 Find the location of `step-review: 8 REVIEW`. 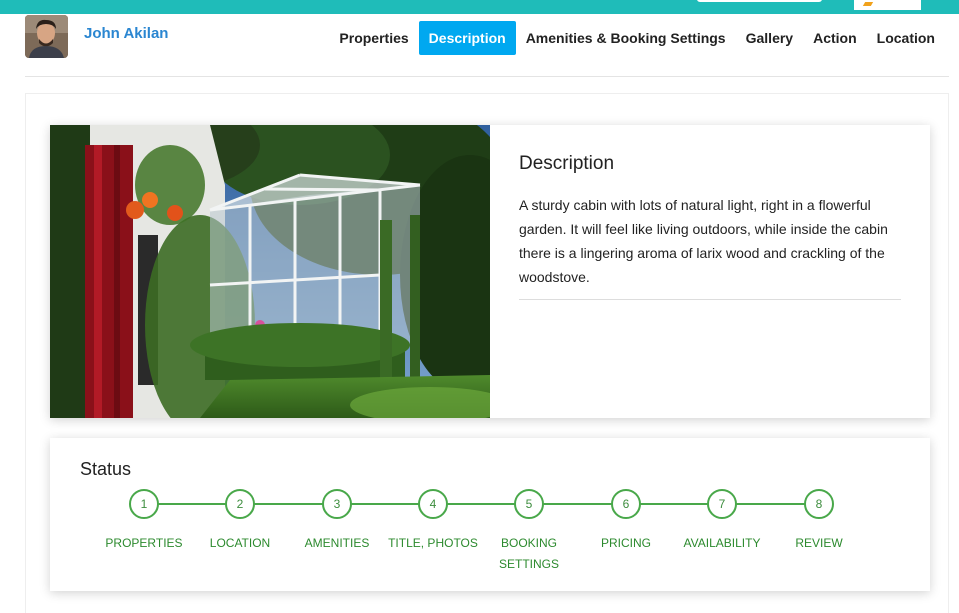

step-review: 8 REVIEW is located at coordinates (819, 521).